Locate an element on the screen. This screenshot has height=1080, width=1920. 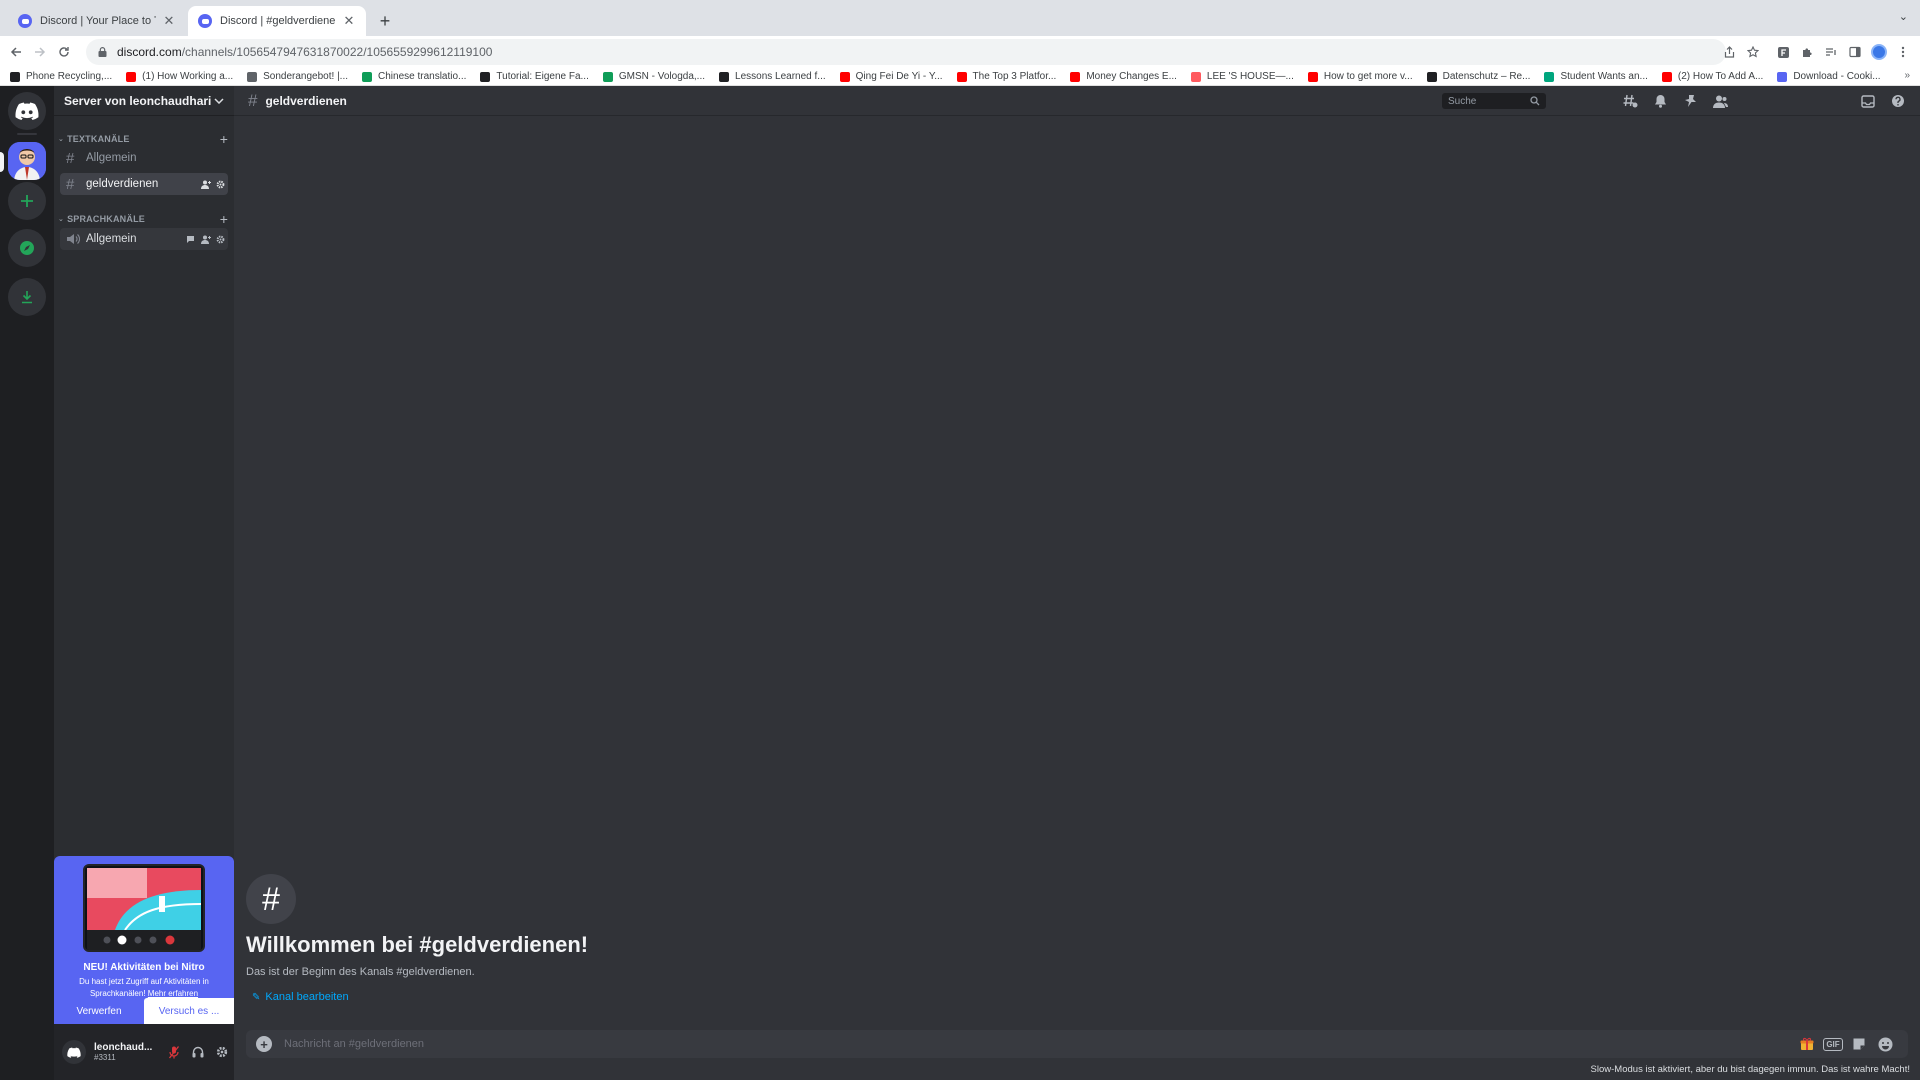
channel-label: Allgemein is located at coordinates (111, 239).